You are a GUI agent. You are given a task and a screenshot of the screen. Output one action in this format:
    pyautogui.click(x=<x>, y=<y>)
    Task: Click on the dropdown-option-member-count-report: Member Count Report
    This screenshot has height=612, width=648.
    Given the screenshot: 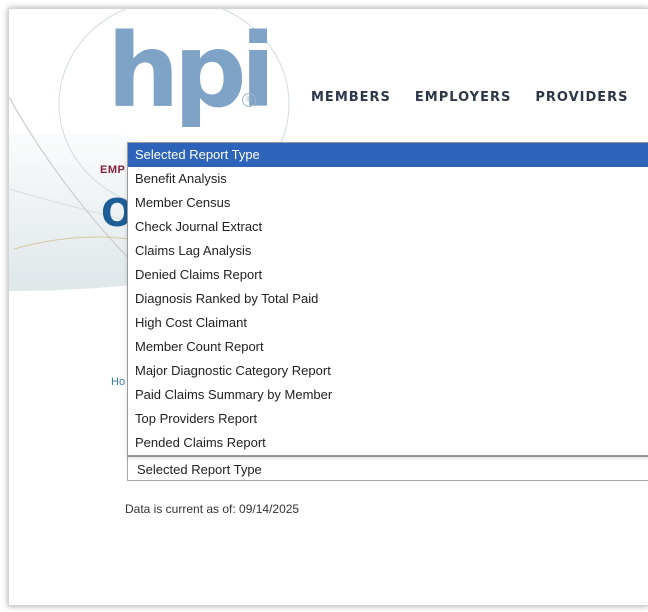 What is the action you would take?
    pyautogui.click(x=388, y=347)
    